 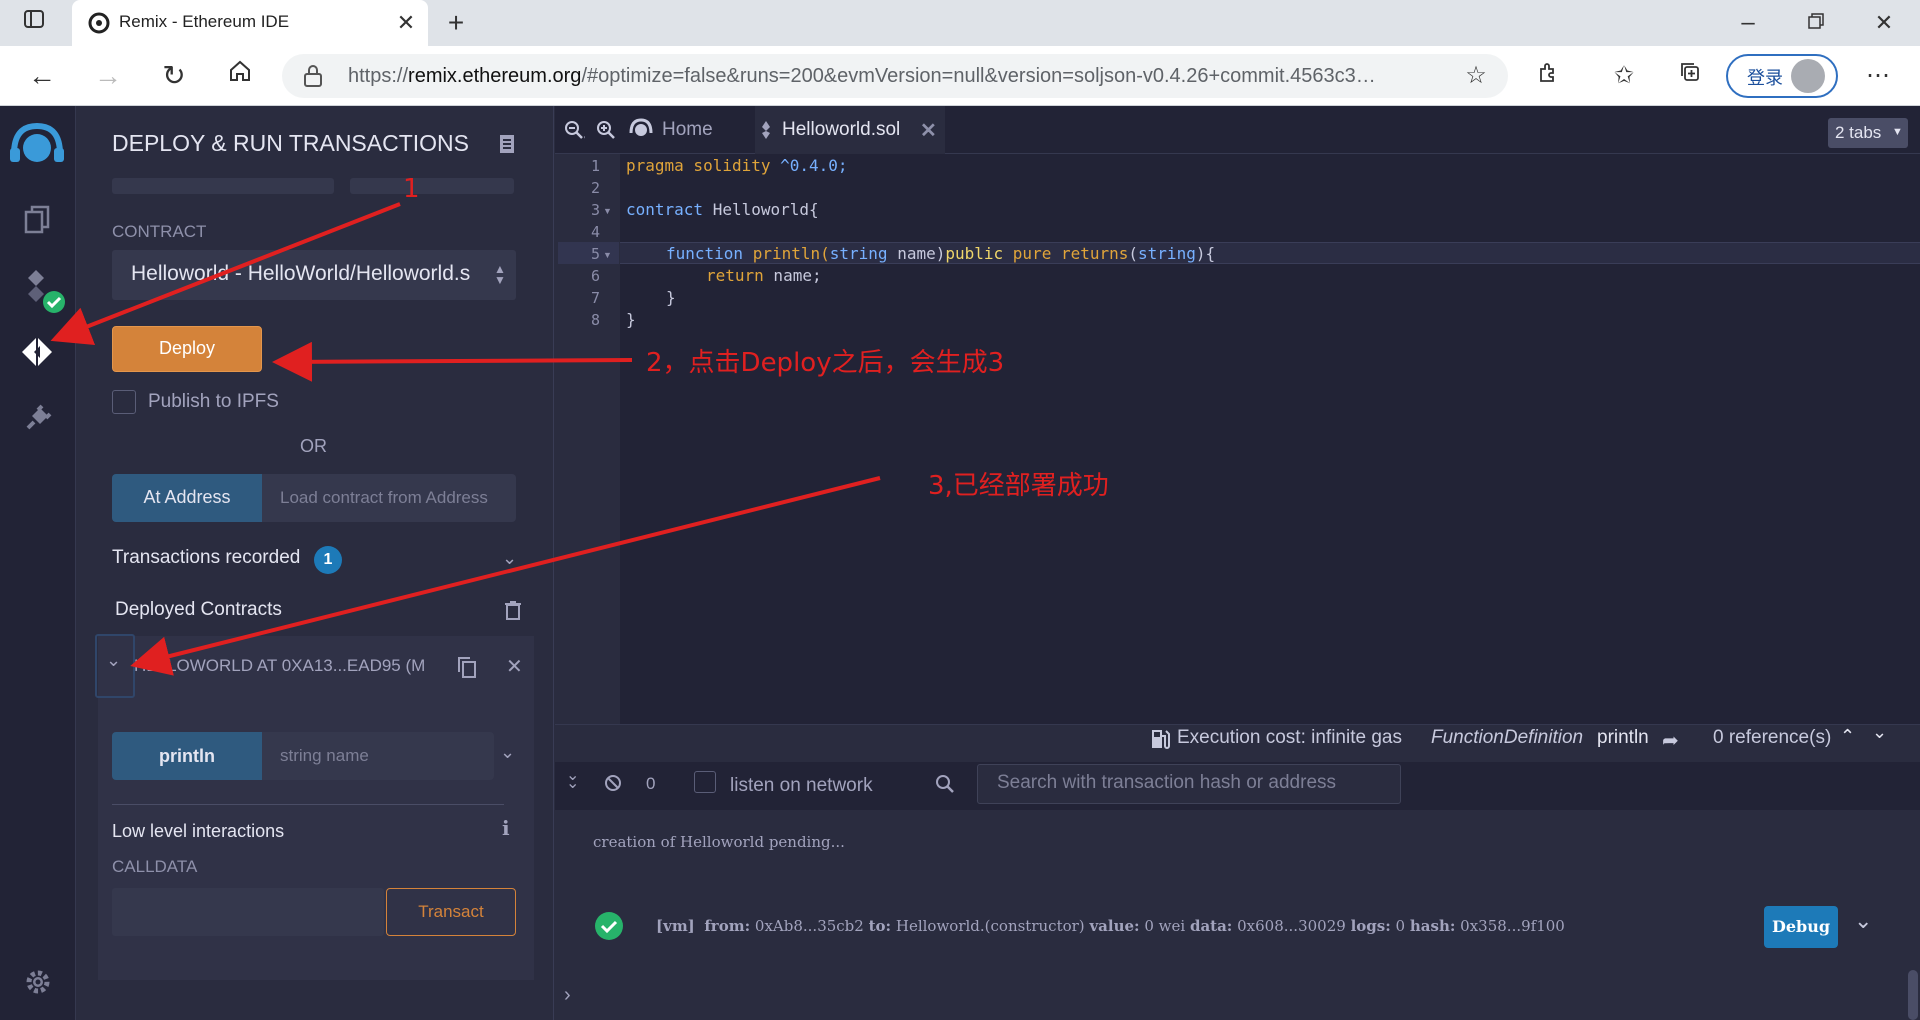 What do you see at coordinates (825, 363) in the screenshot?
I see `annotation-2: 2，点击Deploy之后，会生成3` at bounding box center [825, 363].